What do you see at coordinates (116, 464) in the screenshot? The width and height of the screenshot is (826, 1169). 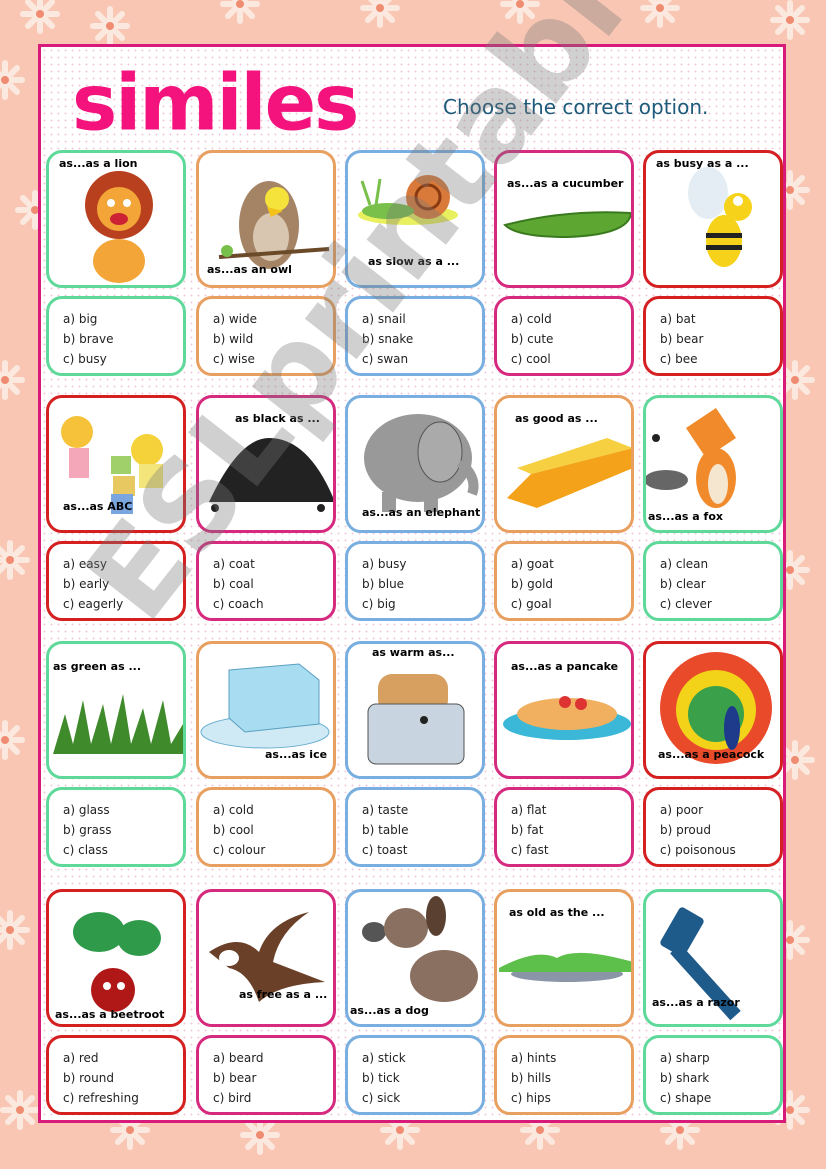 I see `picture-card-children-with-blocks: as...as ABC` at bounding box center [116, 464].